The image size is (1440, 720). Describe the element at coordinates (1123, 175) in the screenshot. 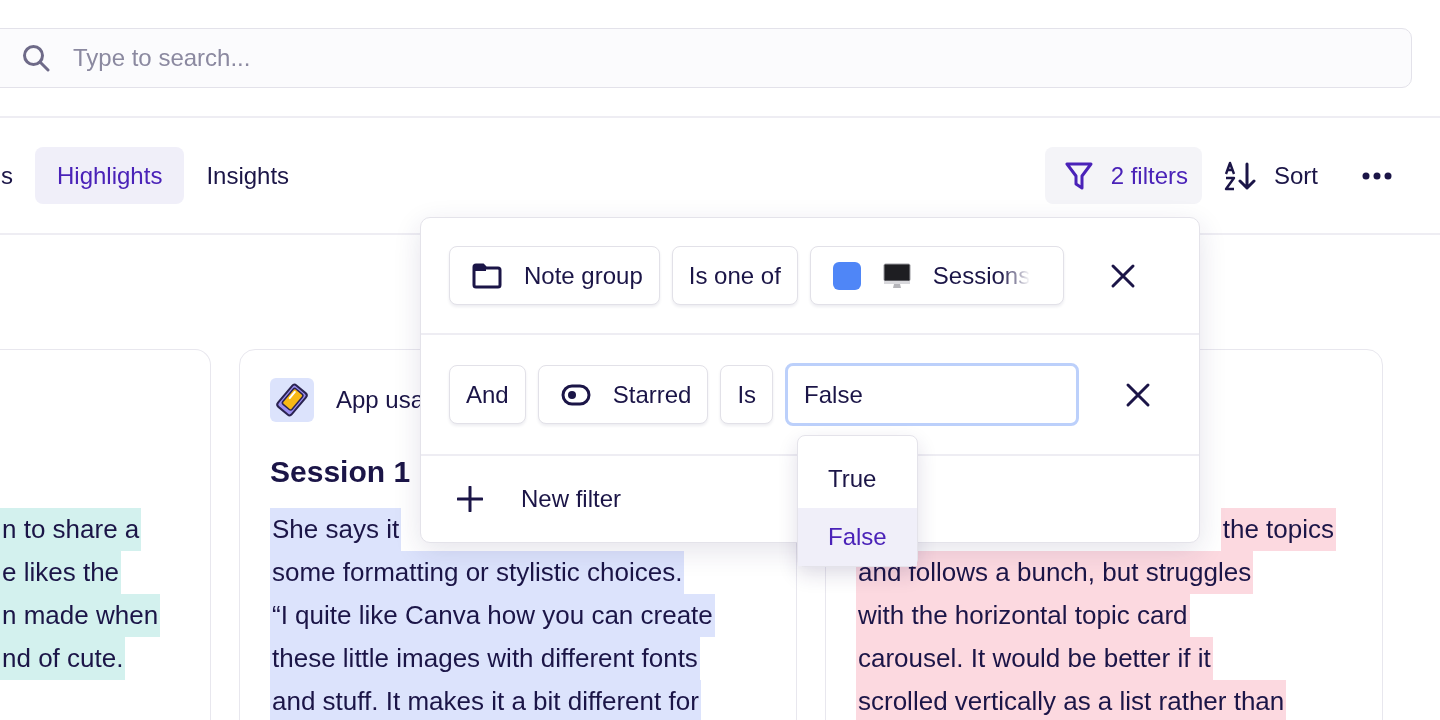

I see `filter-button: 2 filters` at that location.